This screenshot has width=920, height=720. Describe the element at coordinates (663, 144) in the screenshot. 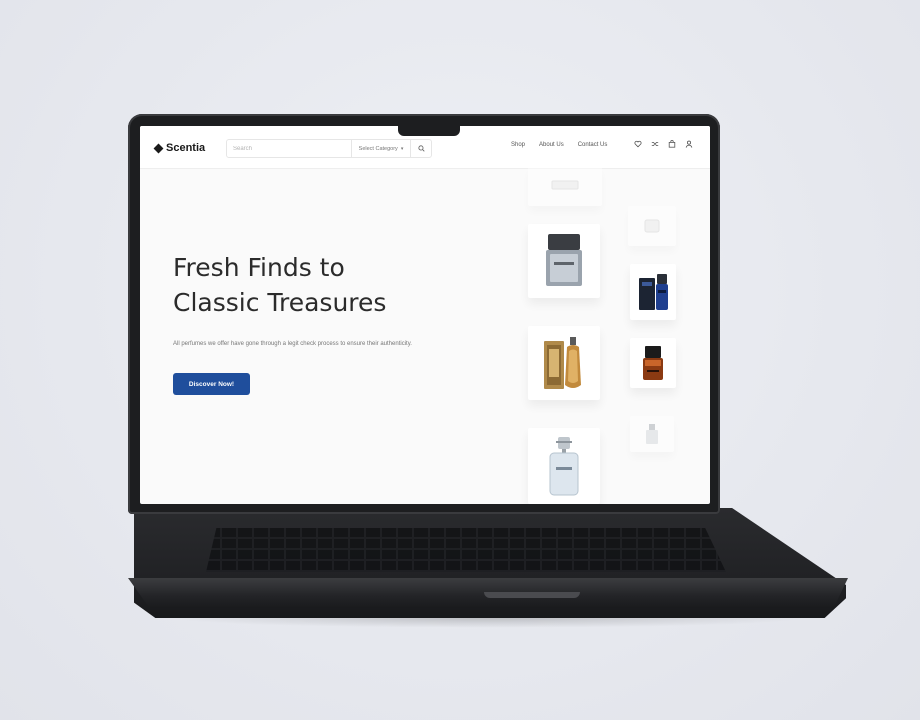

I see `nav-icons` at that location.